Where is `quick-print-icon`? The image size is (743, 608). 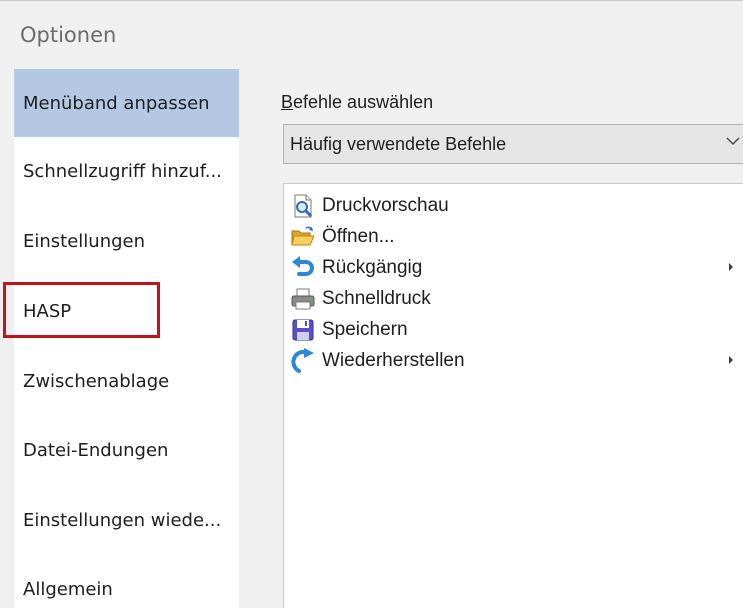
quick-print-icon is located at coordinates (303, 299).